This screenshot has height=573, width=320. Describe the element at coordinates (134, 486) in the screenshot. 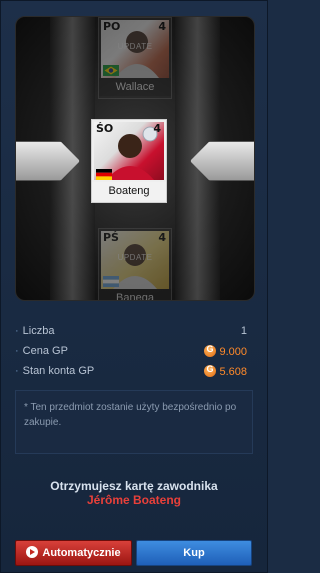

I see `receive-text: Otrzymujesz kartę zawodnika` at that location.